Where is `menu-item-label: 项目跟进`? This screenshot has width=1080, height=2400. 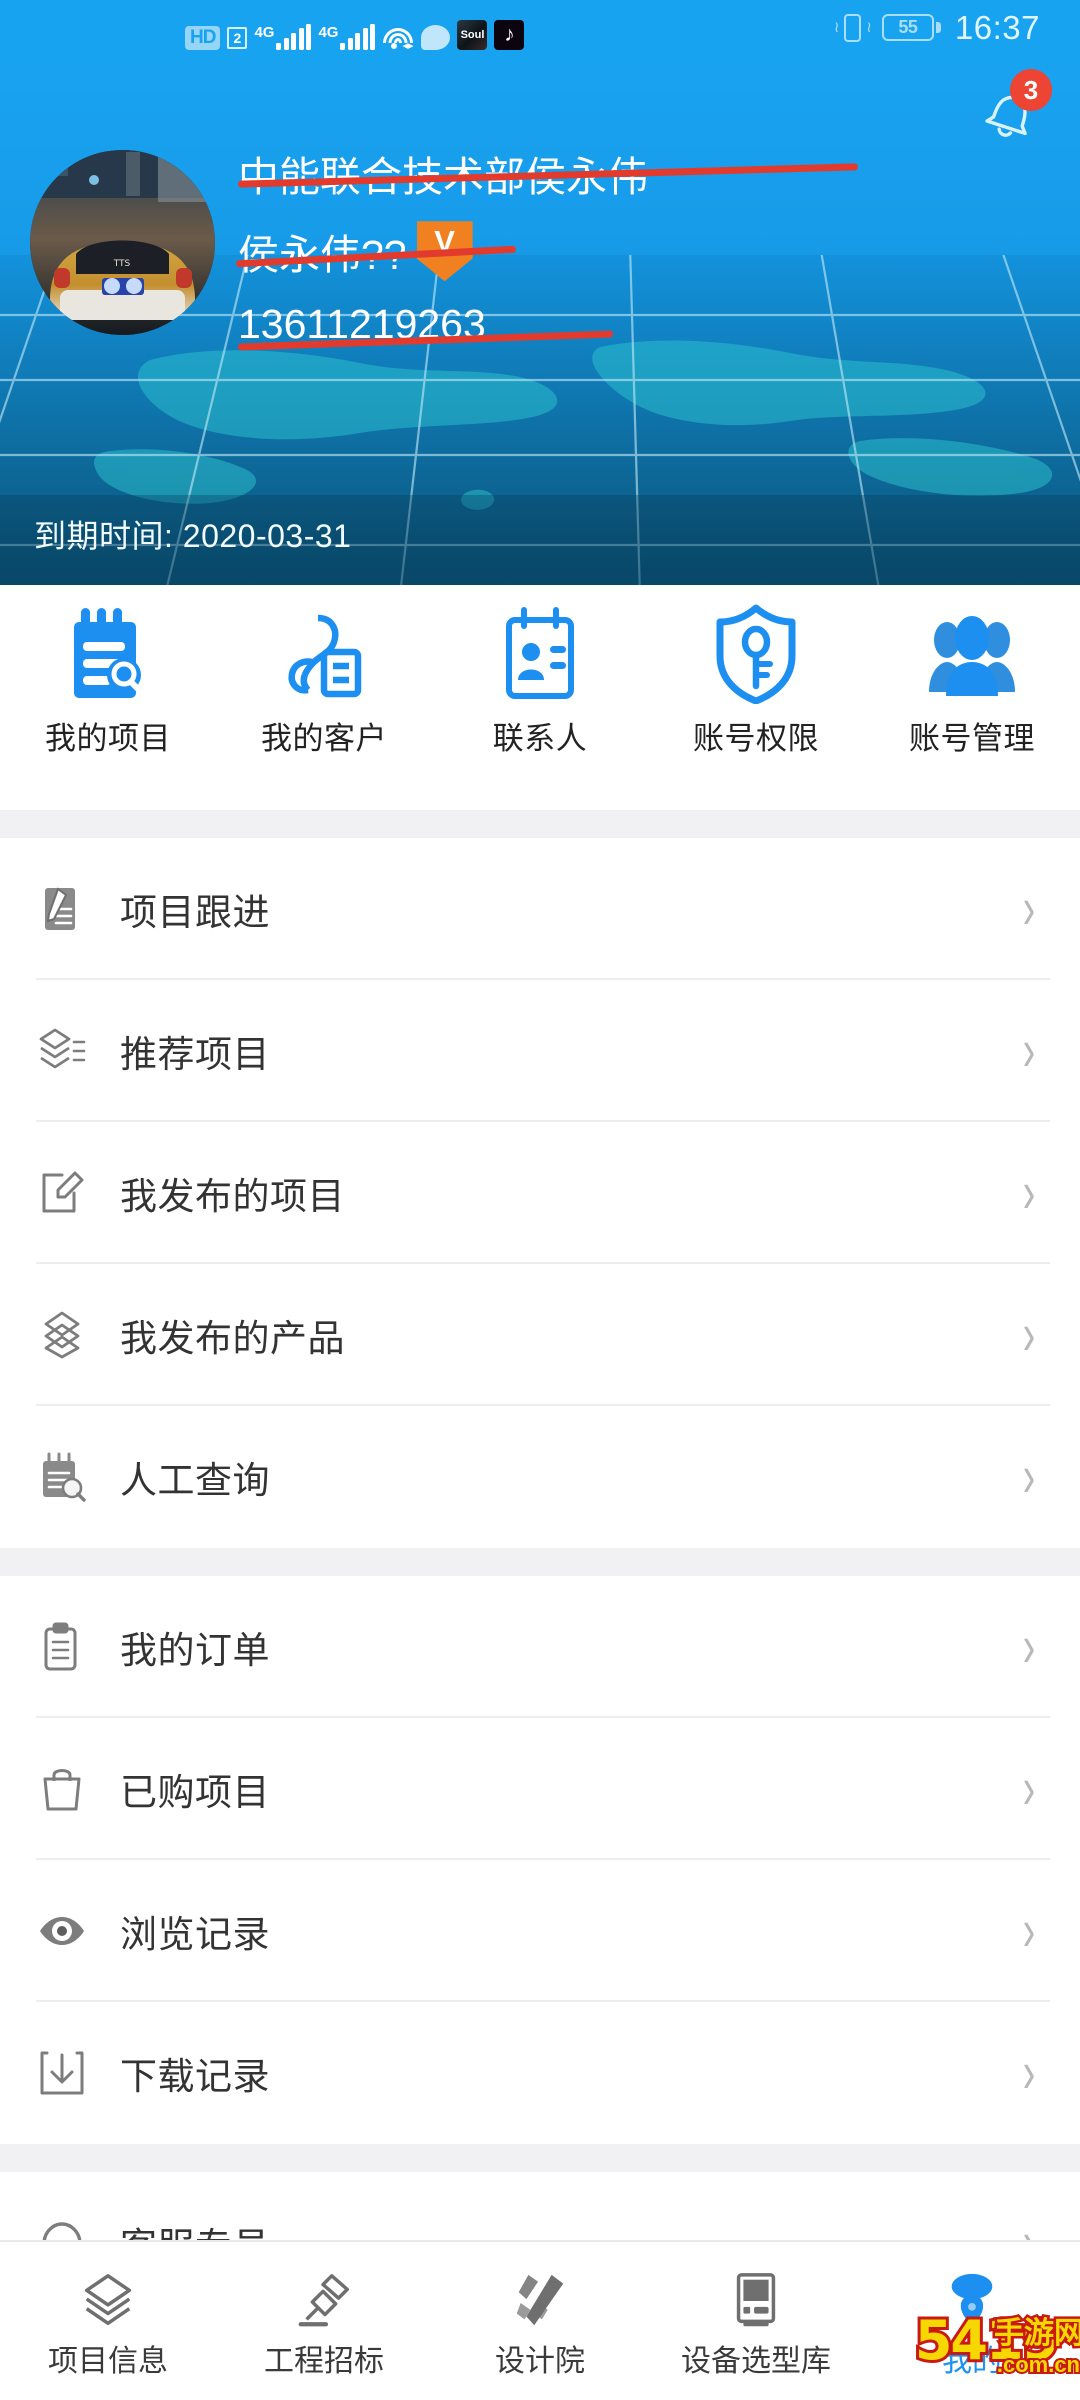
menu-item-label: 项目跟进 is located at coordinates (195, 912).